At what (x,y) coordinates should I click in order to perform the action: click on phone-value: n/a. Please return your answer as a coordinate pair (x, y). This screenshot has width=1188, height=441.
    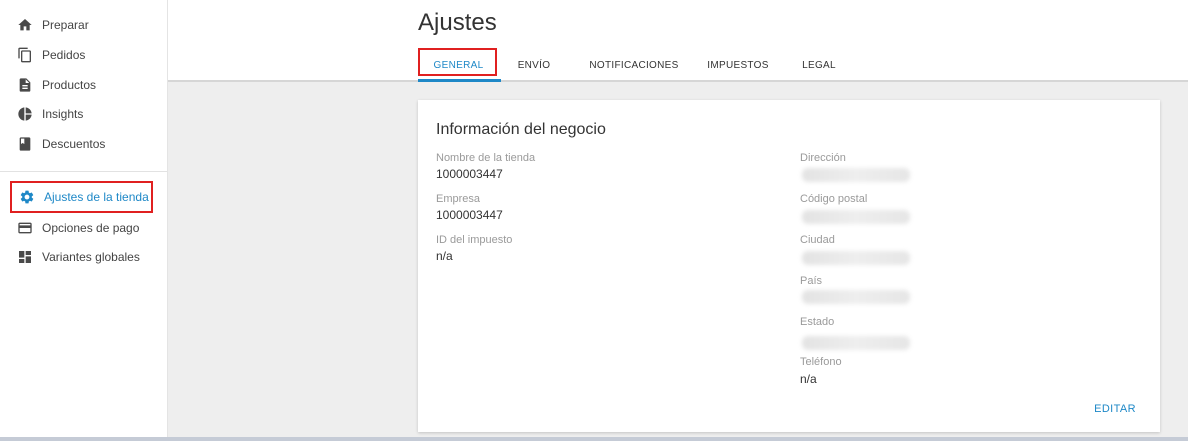
    Looking at the image, I should click on (808, 379).